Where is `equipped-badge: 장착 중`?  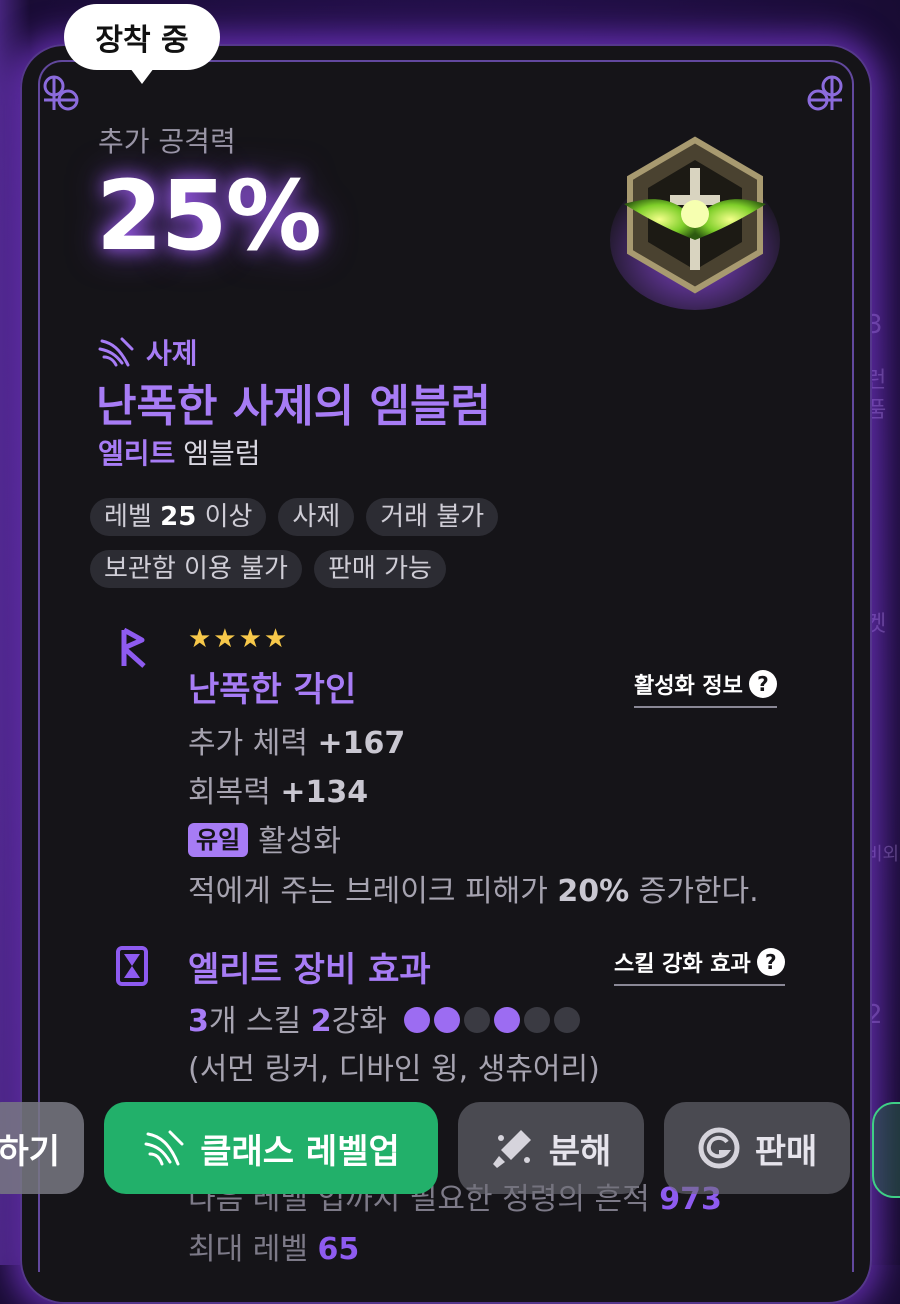 equipped-badge: 장착 중 is located at coordinates (142, 44).